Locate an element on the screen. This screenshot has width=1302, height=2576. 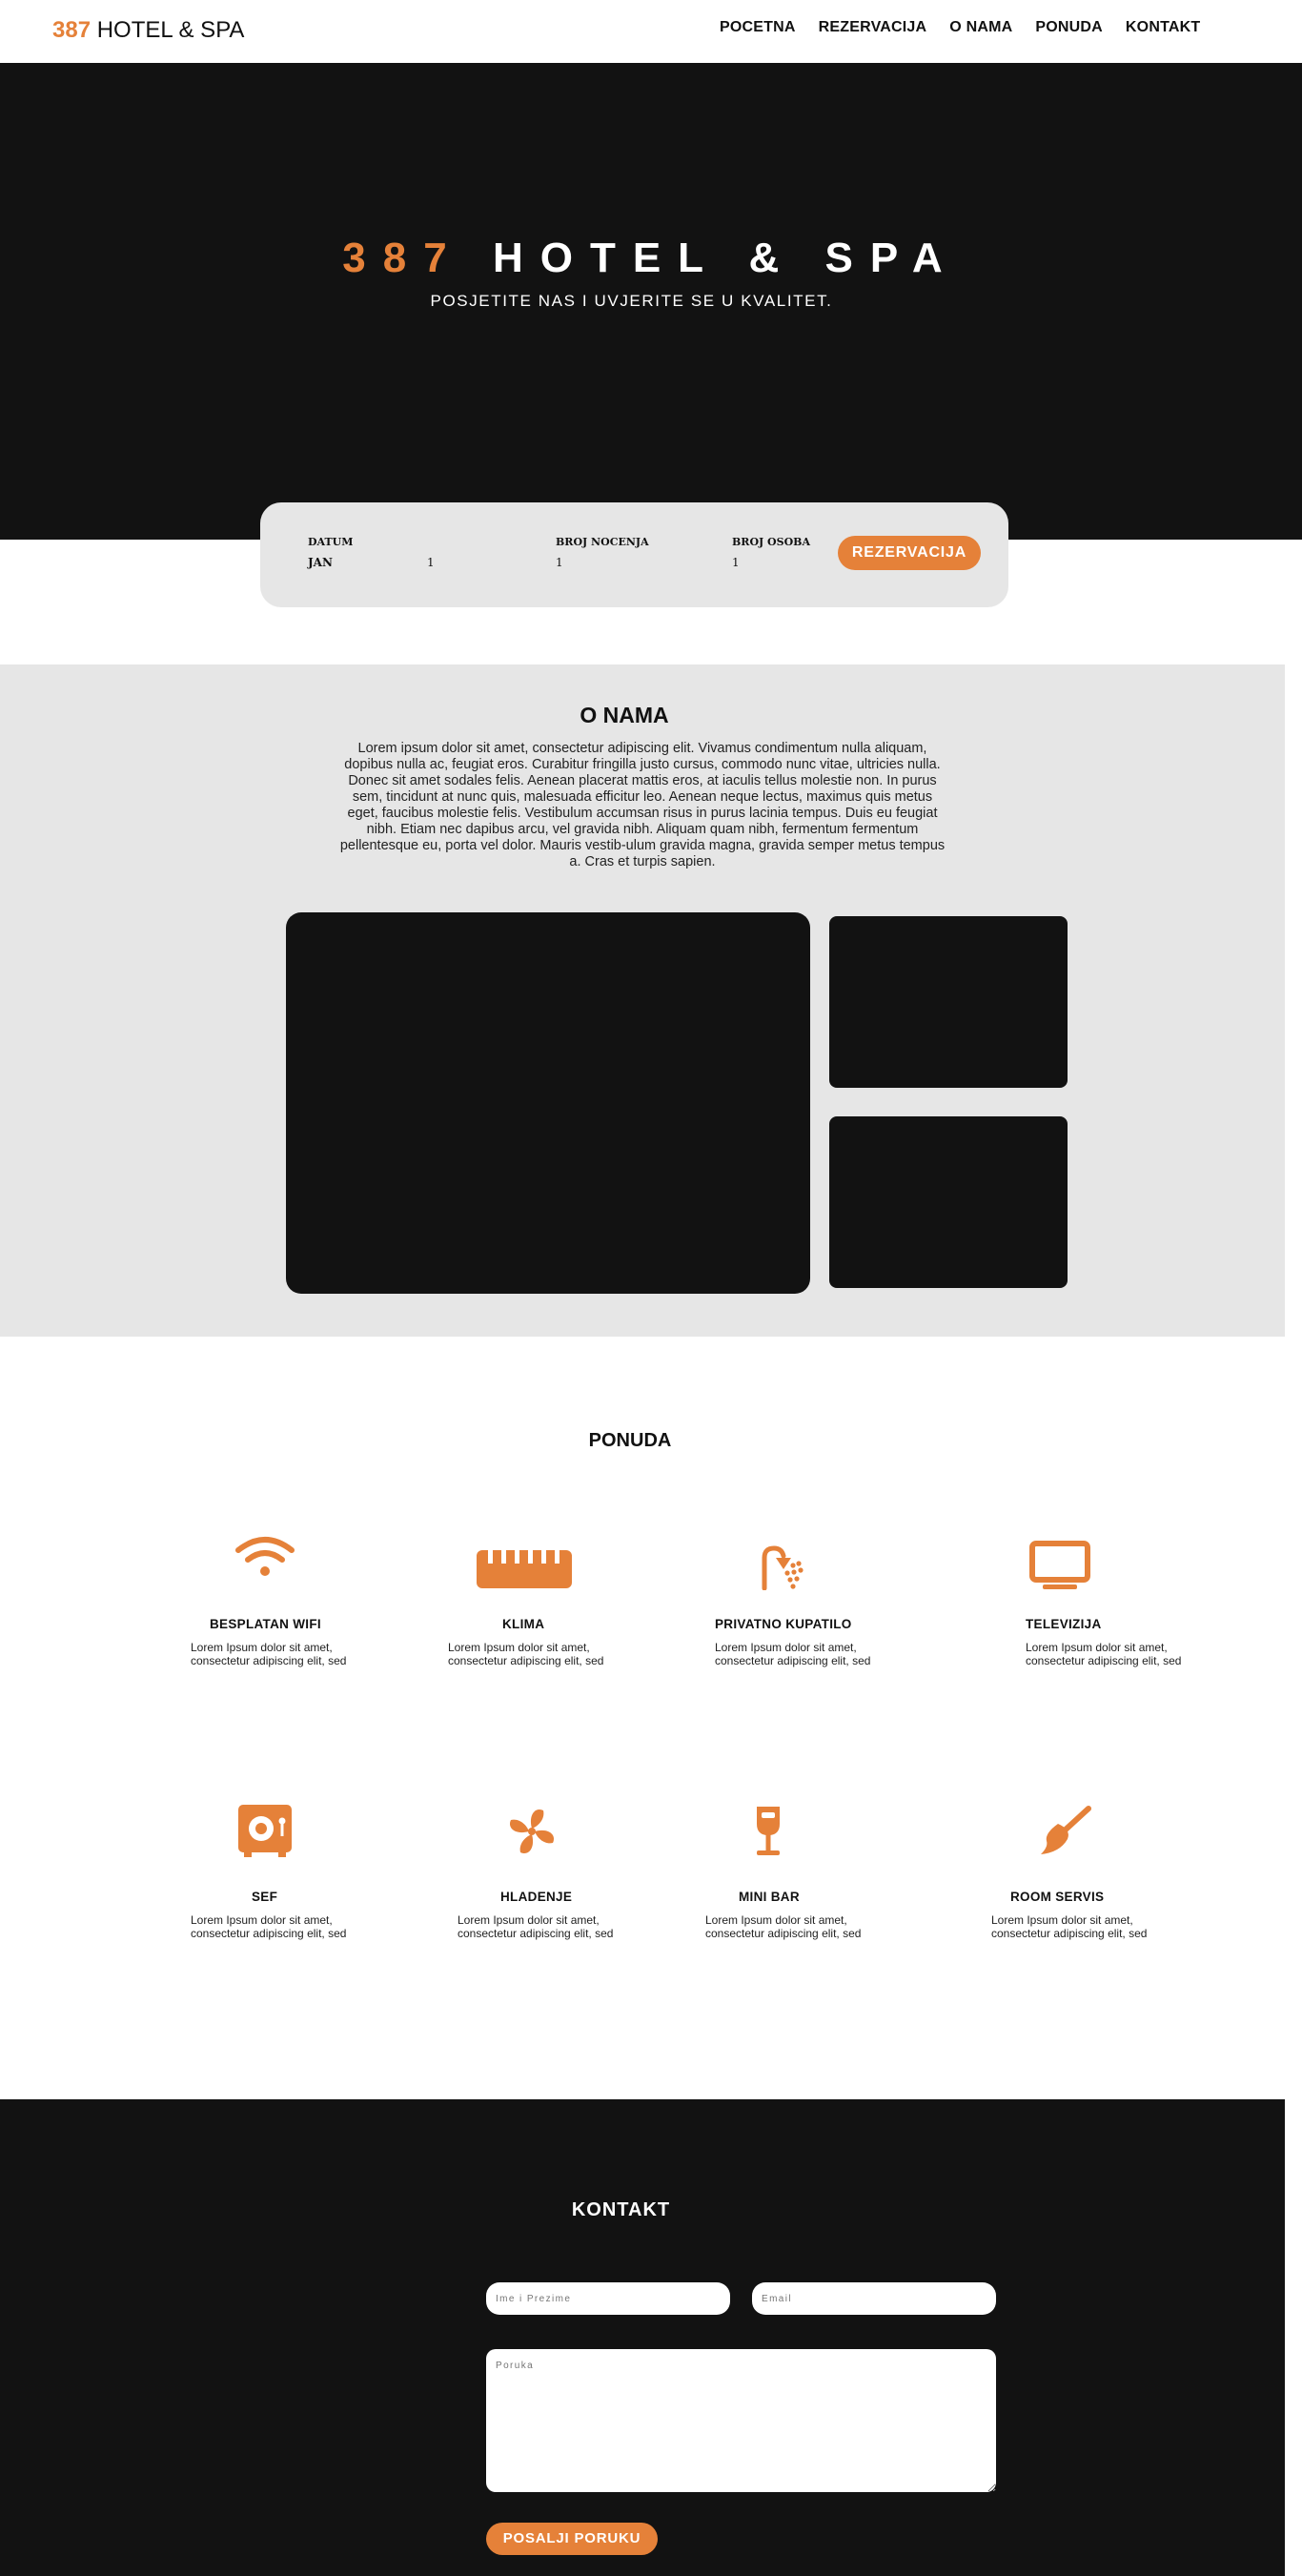
brand-name: HOTEL & SPA is located at coordinates (168, 30).